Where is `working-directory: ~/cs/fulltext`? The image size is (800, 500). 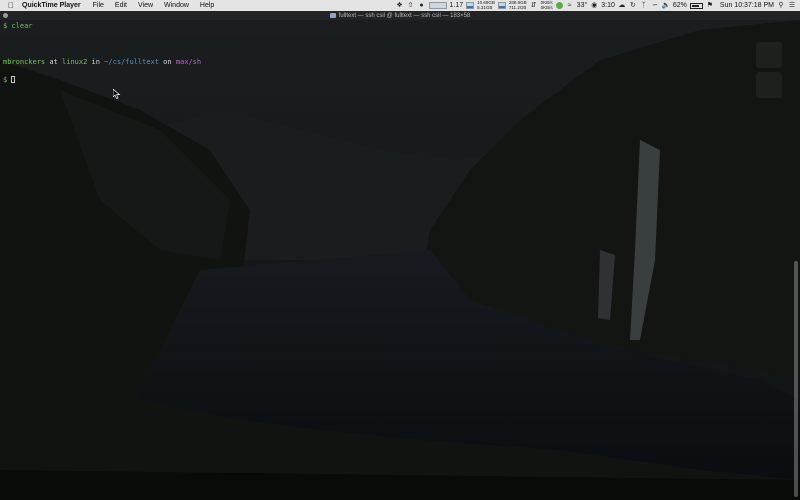 working-directory: ~/cs/fulltext is located at coordinates (131, 62).